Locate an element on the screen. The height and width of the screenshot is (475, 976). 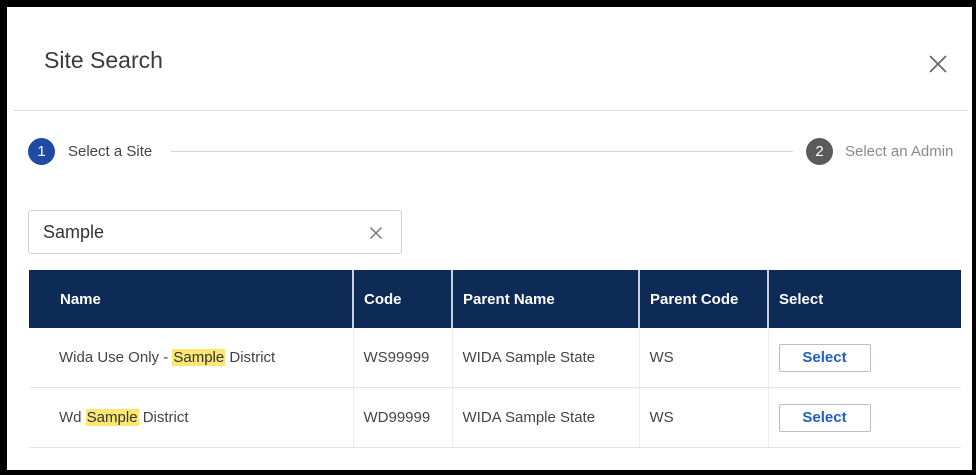
step-2-label: Select an Admin is located at coordinates (899, 151).